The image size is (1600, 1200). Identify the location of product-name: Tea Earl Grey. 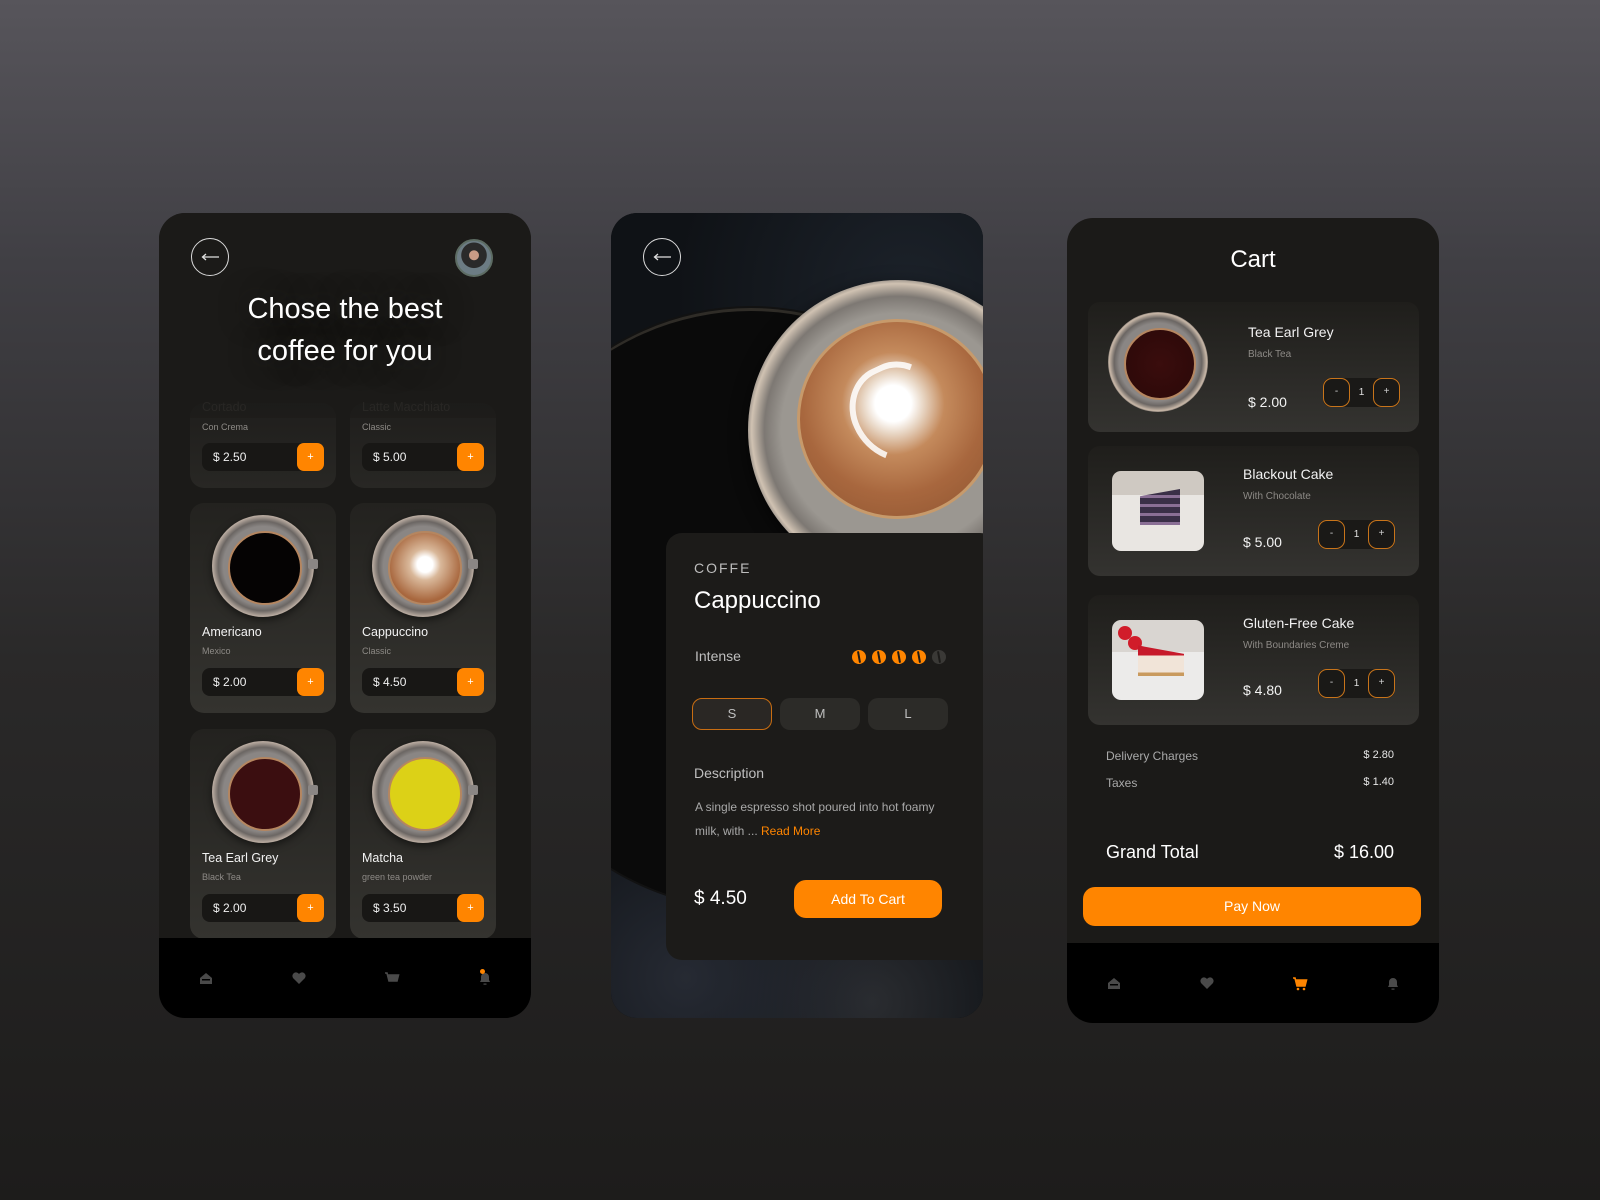
(240, 858).